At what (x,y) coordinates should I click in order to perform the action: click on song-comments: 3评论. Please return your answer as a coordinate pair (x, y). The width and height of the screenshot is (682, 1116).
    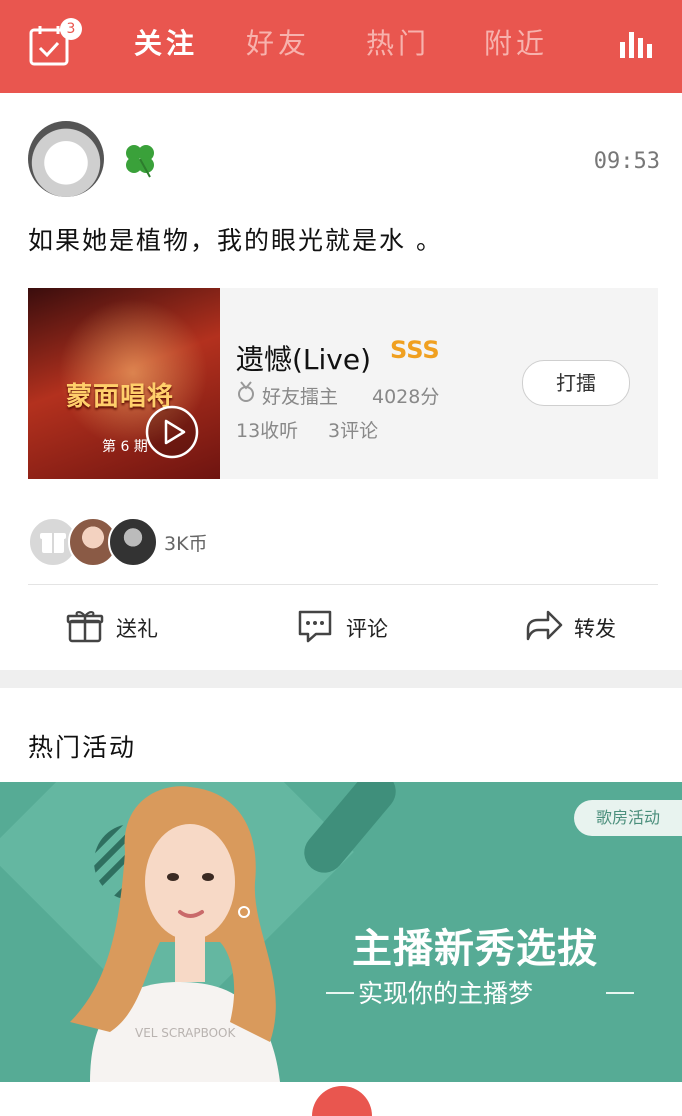
    Looking at the image, I should click on (353, 431).